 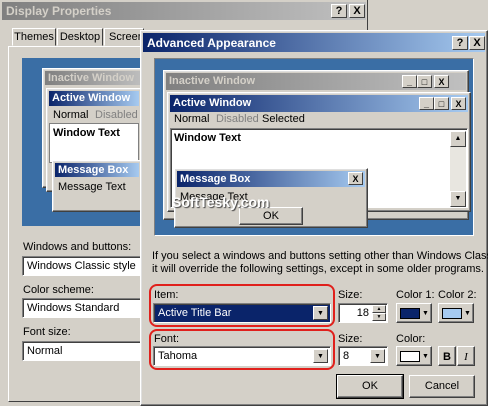 What do you see at coordinates (215, 179) in the screenshot?
I see `msgbox-title: Message Box` at bounding box center [215, 179].